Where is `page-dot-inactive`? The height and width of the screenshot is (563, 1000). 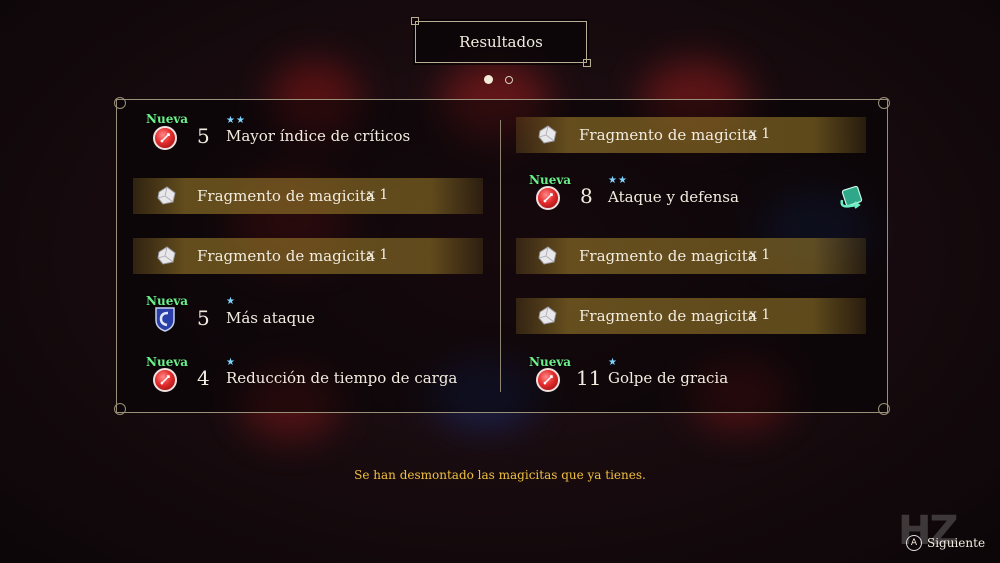
page-dot-inactive is located at coordinates (509, 79).